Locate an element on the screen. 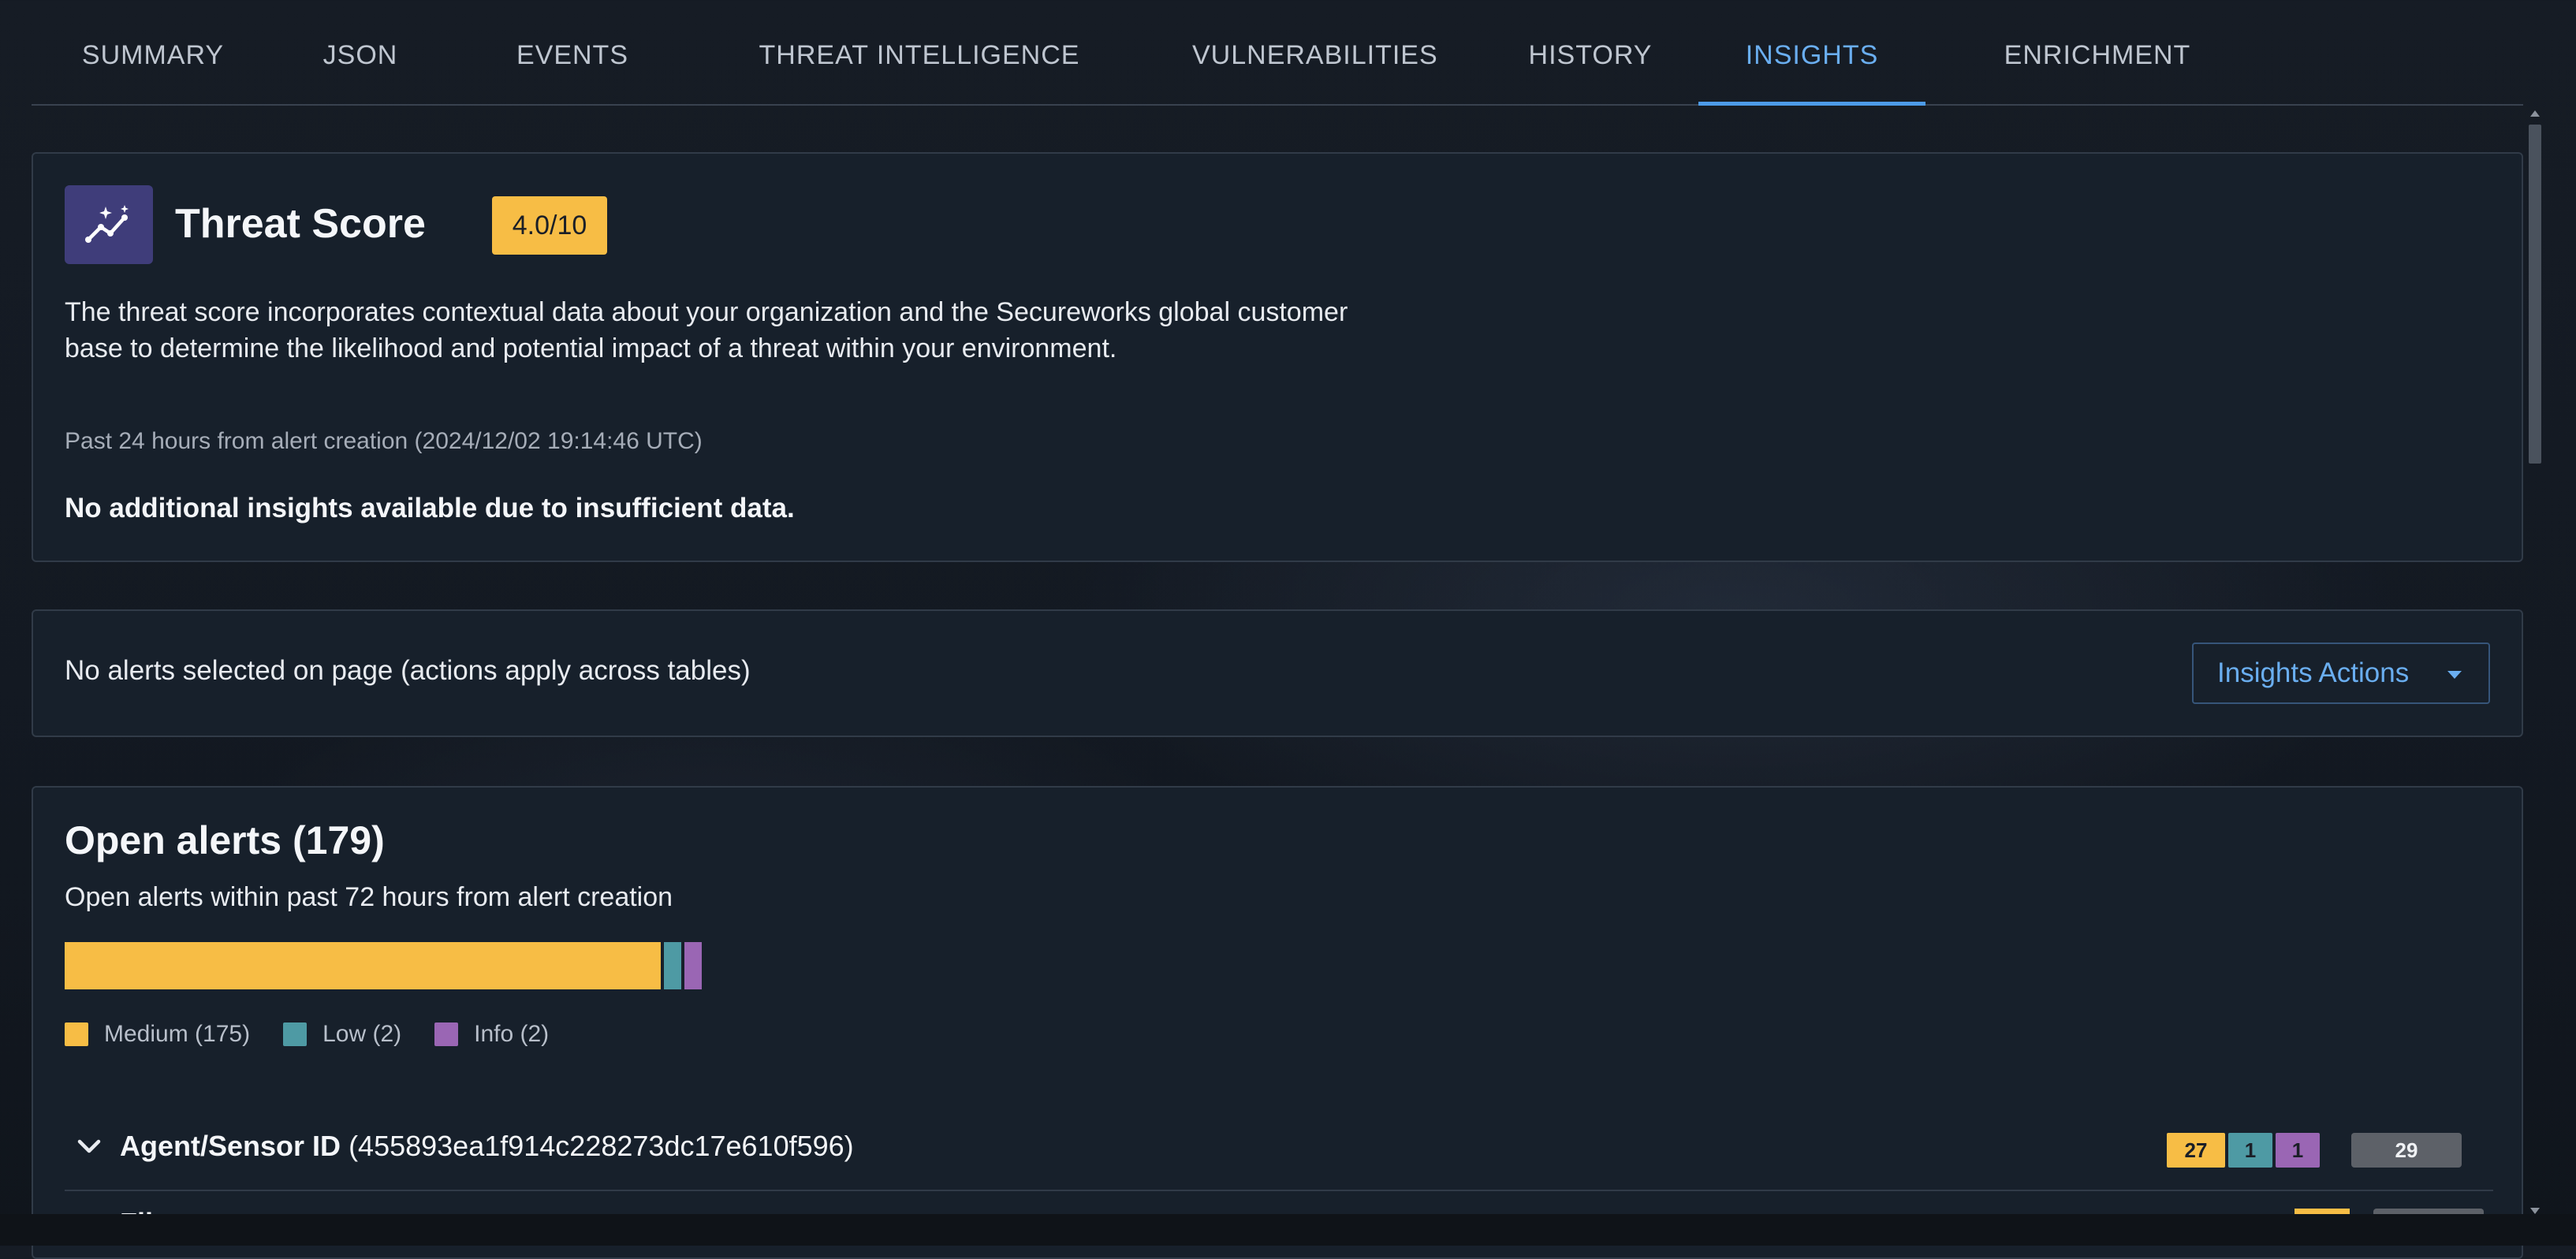  severity-legend: Medium (175) Low (2) Info (2) is located at coordinates (323, 1034).